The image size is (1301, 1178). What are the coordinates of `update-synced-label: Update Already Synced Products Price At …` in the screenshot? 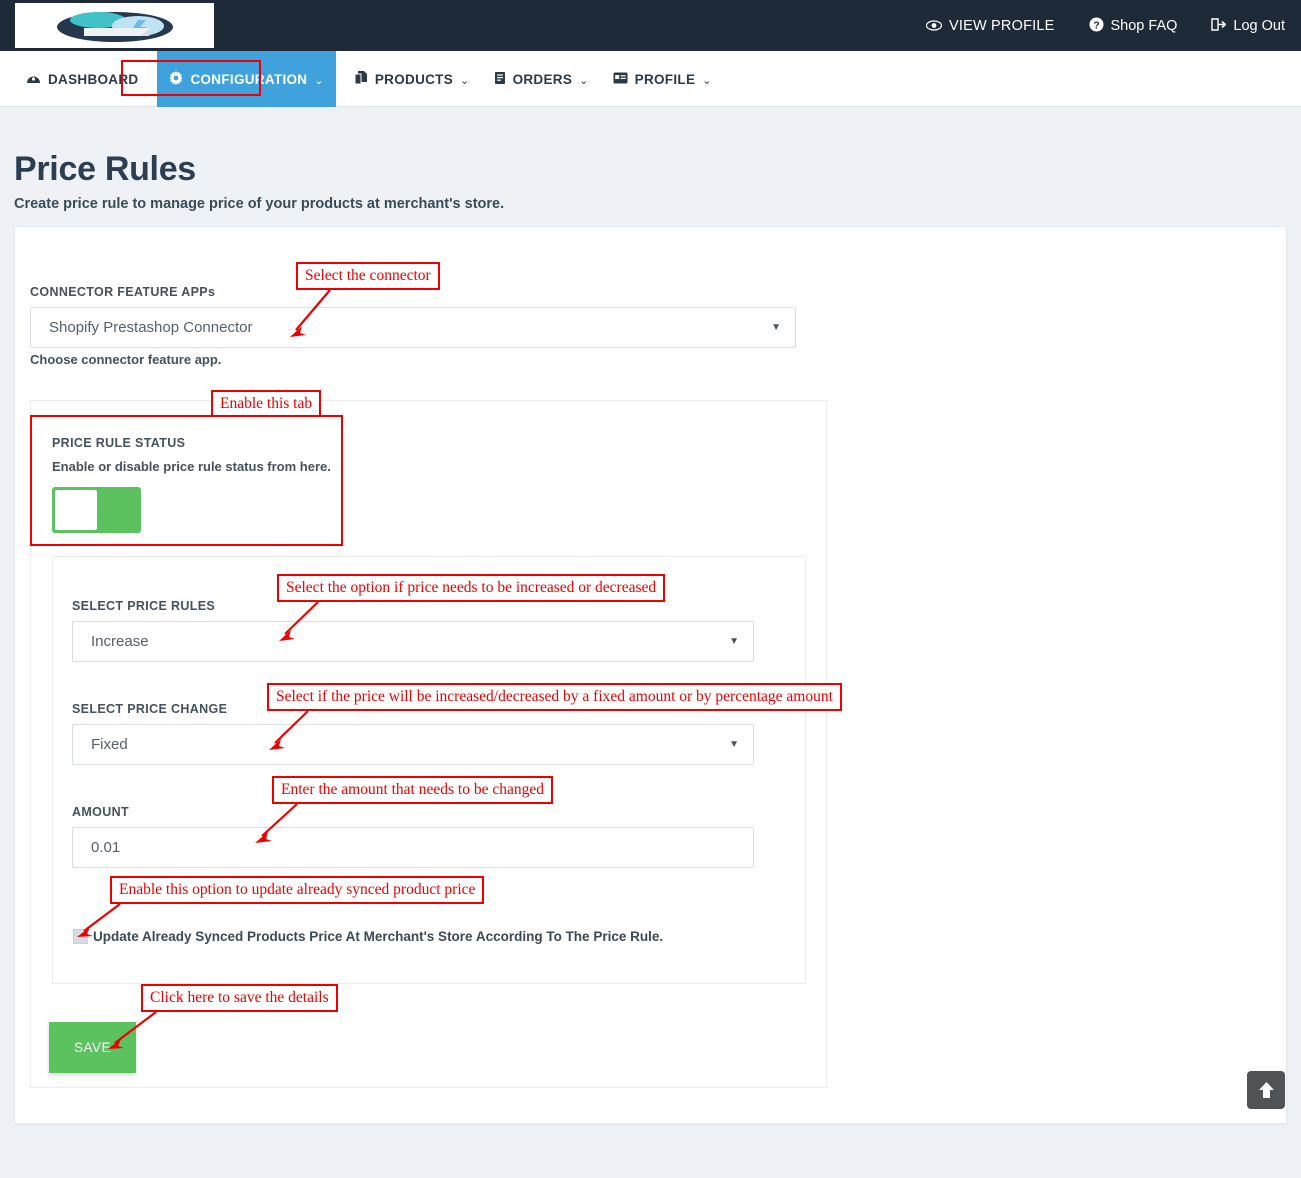 It's located at (378, 936).